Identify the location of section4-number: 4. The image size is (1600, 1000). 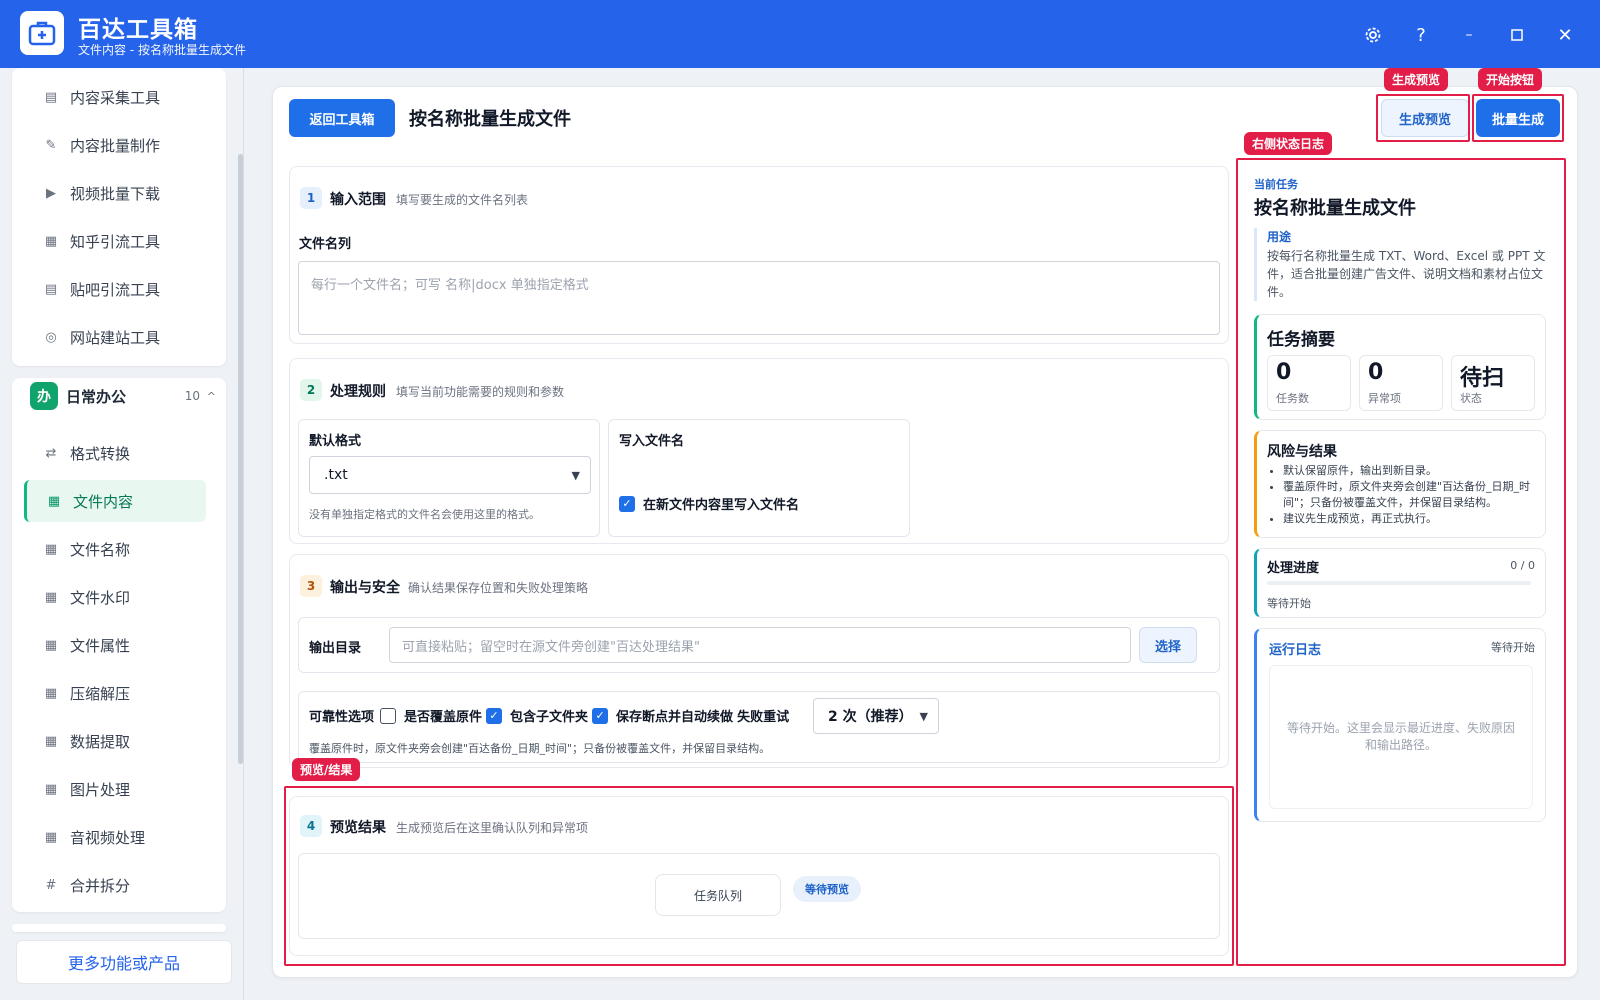
(311, 826).